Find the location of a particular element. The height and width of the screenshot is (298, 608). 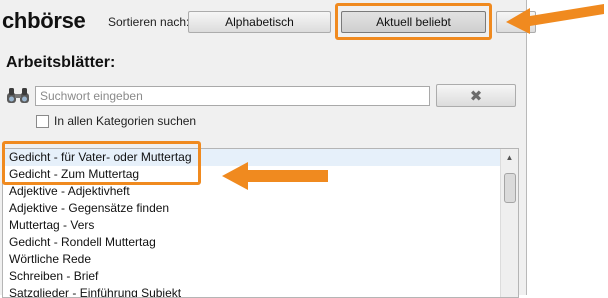

binoculars-icon is located at coordinates (18, 95).